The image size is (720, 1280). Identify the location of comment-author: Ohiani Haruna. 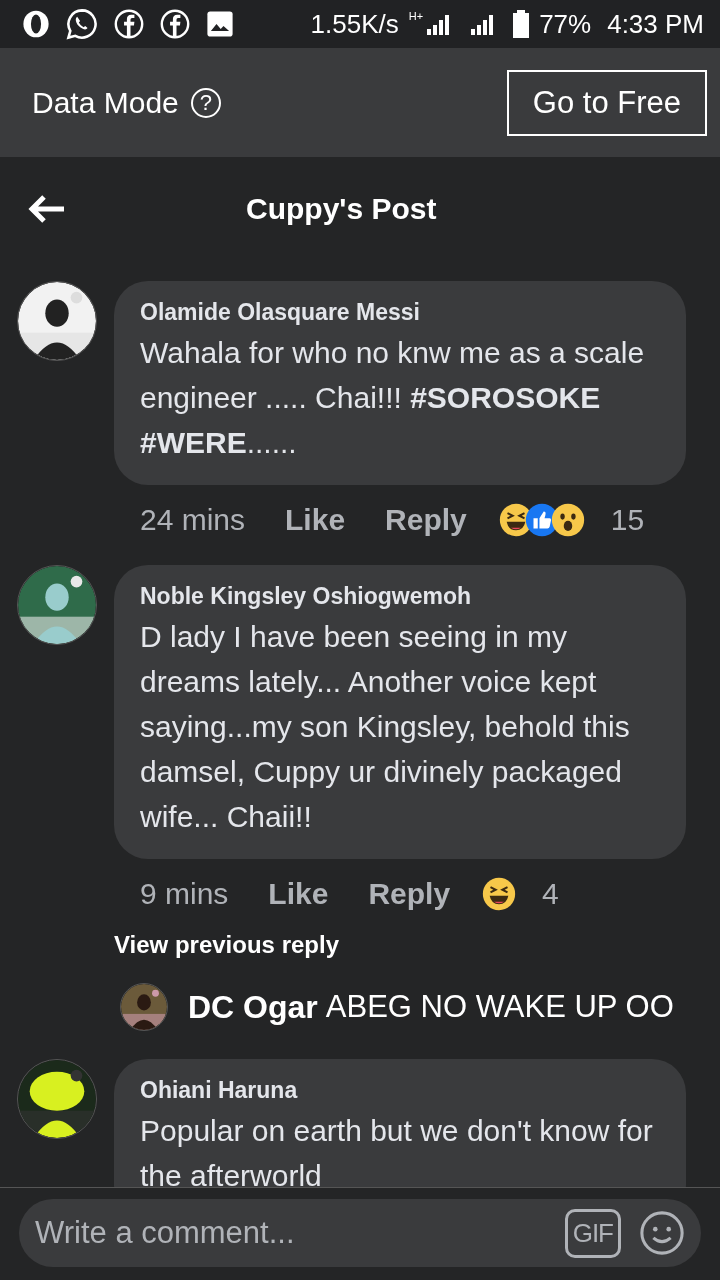
(400, 1090).